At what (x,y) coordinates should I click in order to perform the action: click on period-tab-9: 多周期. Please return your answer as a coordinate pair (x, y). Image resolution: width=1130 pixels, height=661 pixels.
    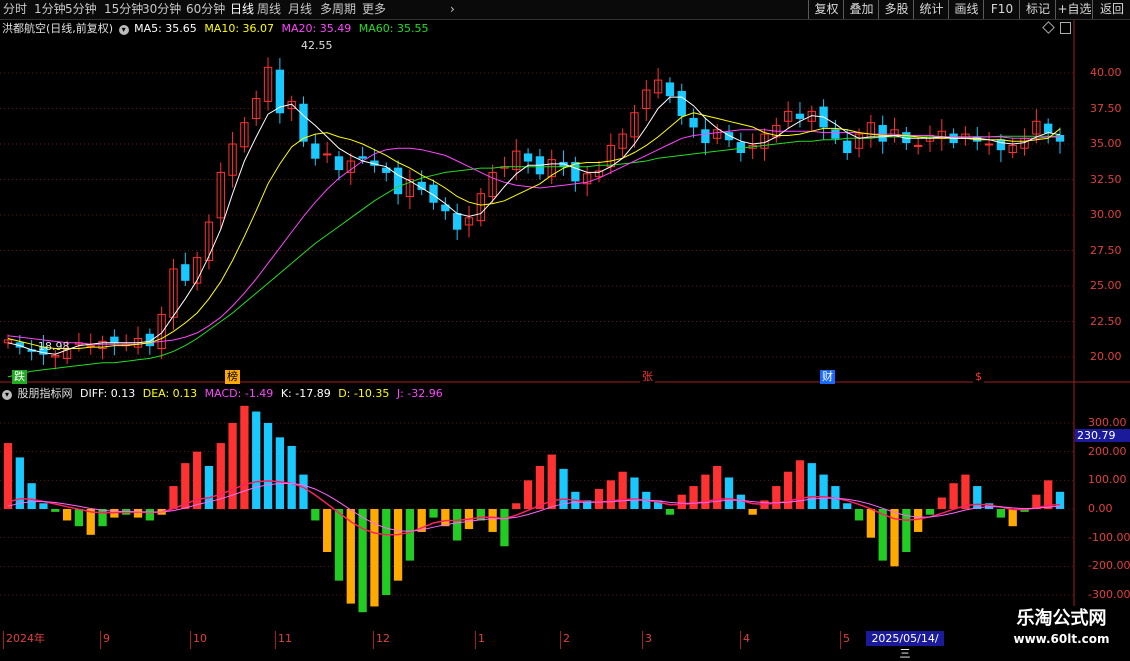
    Looking at the image, I should click on (338, 9).